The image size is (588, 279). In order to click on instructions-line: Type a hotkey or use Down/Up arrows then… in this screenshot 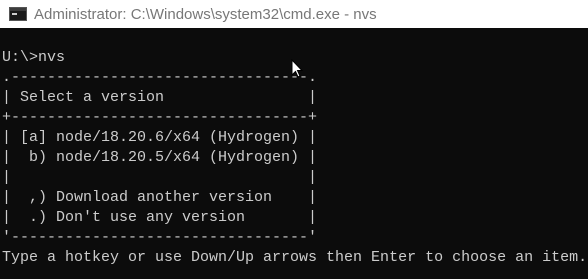, I will do `click(295, 257)`.